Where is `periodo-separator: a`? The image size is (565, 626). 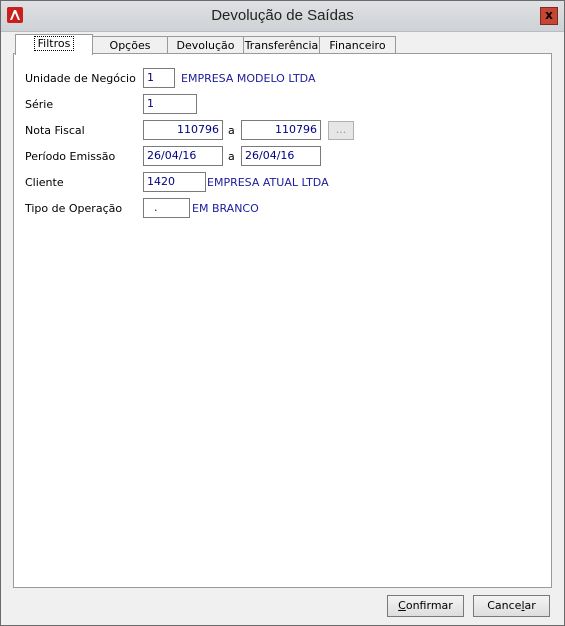 periodo-separator: a is located at coordinates (231, 156).